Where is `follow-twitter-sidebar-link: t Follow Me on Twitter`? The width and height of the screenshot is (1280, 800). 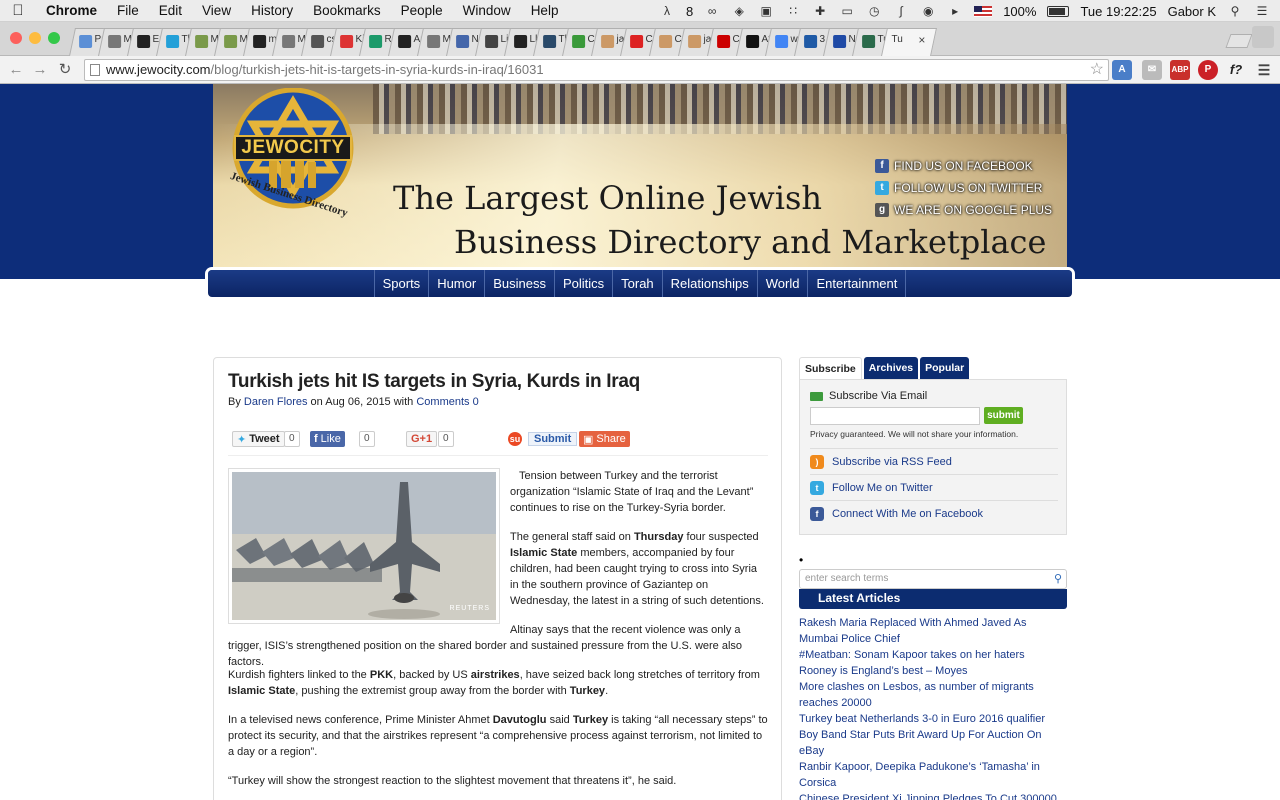 follow-twitter-sidebar-link: t Follow Me on Twitter is located at coordinates (934, 487).